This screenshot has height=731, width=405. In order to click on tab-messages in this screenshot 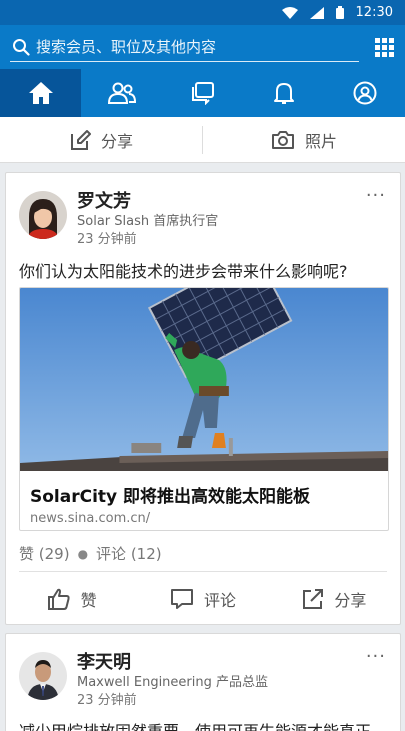, I will do `click(202, 93)`.